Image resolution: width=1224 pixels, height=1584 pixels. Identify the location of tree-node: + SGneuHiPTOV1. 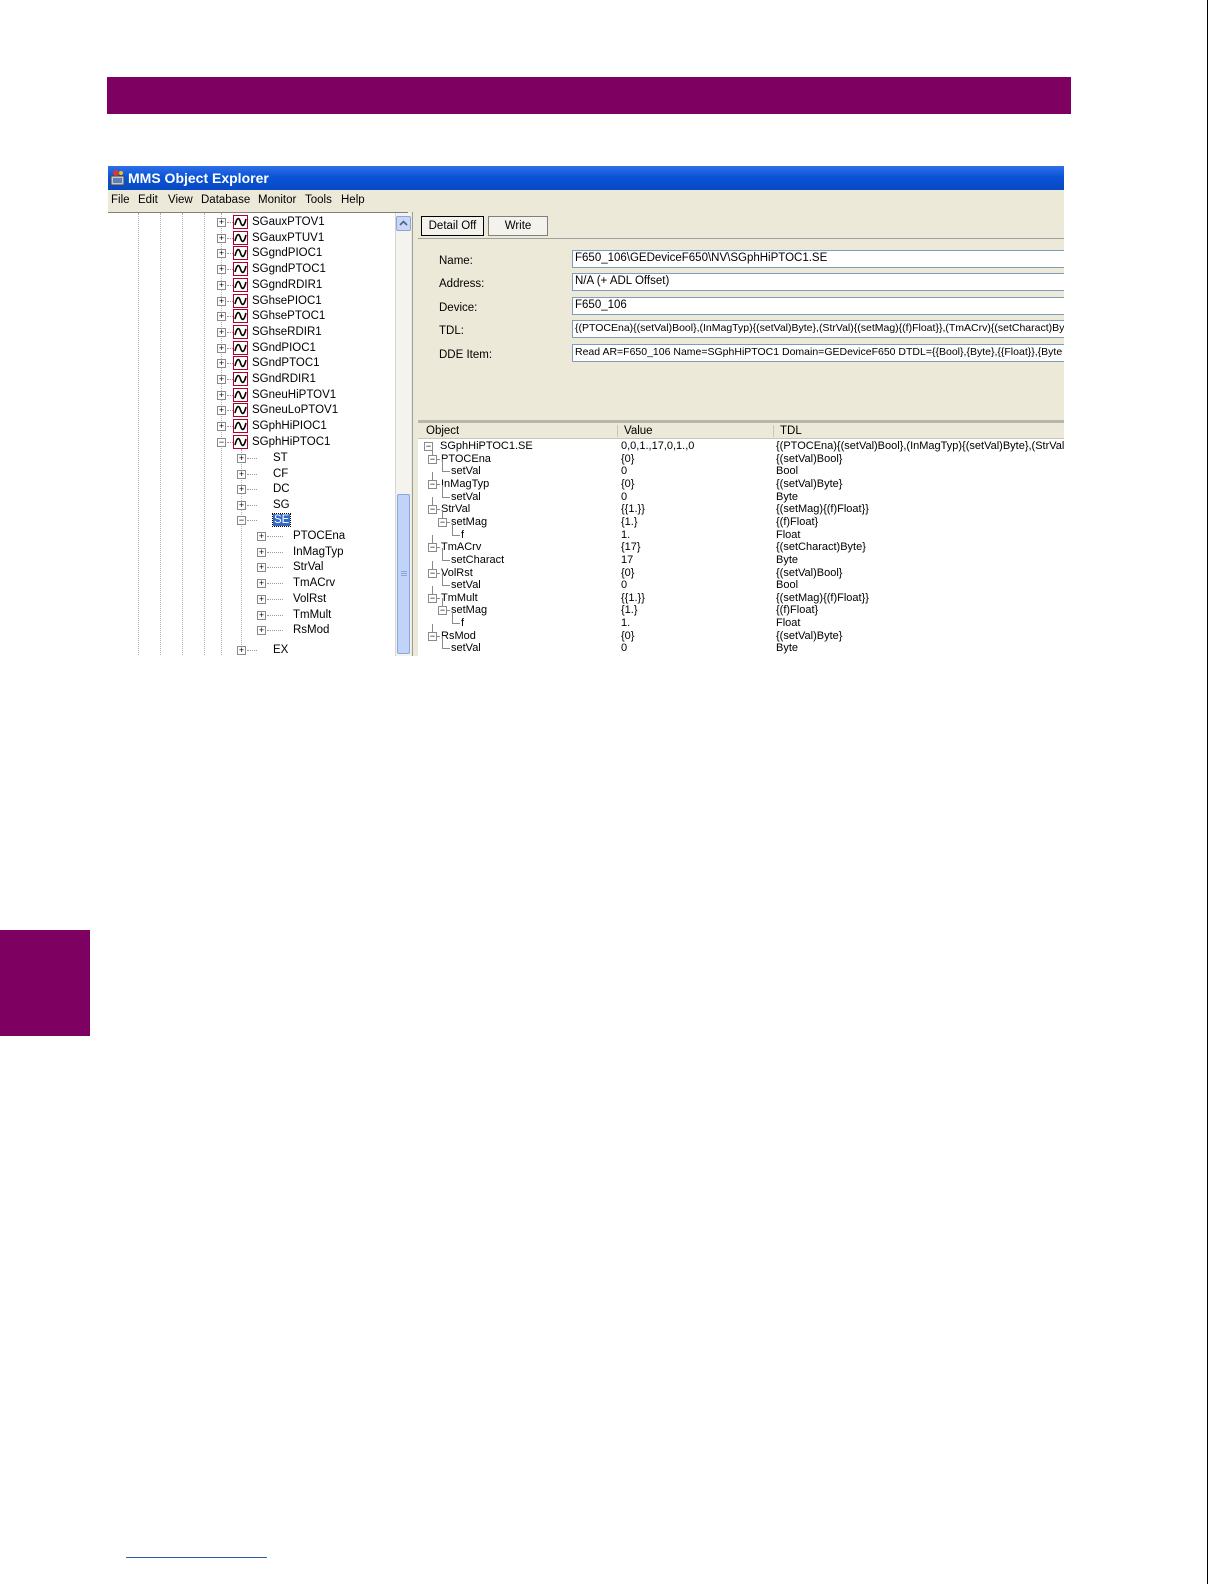
(250, 395).